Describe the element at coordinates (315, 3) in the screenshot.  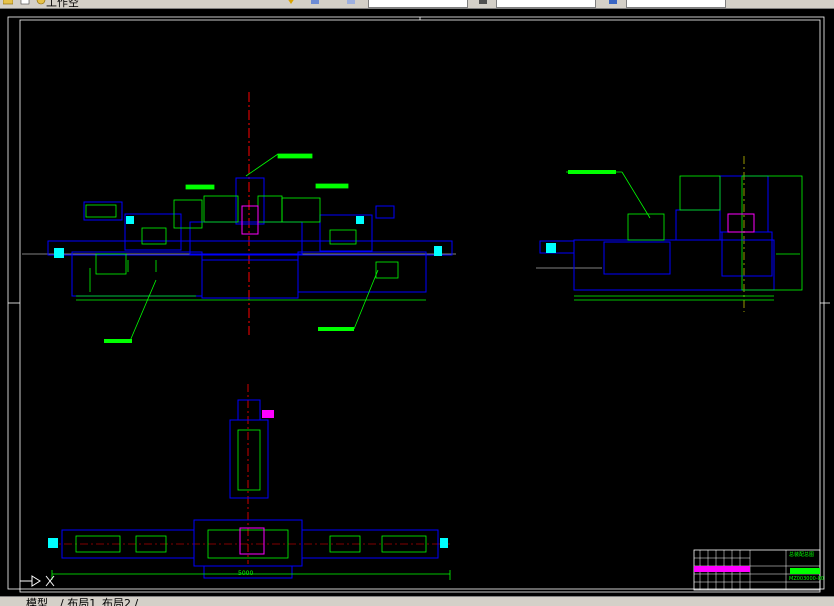
I see `layer-manager-icon` at that location.